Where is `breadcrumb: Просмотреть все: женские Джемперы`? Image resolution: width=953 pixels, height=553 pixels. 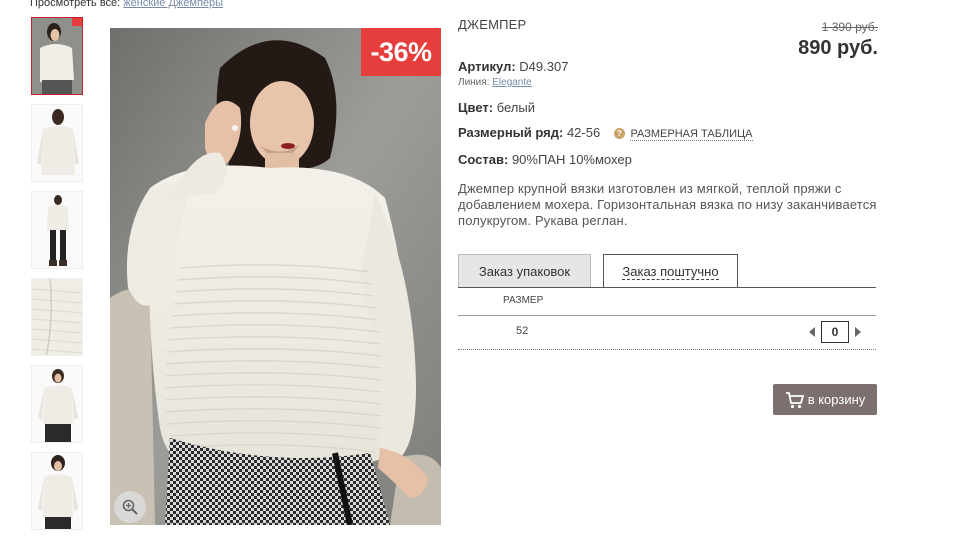 breadcrumb: Просмотреть все: женские Джемперы is located at coordinates (126, 4).